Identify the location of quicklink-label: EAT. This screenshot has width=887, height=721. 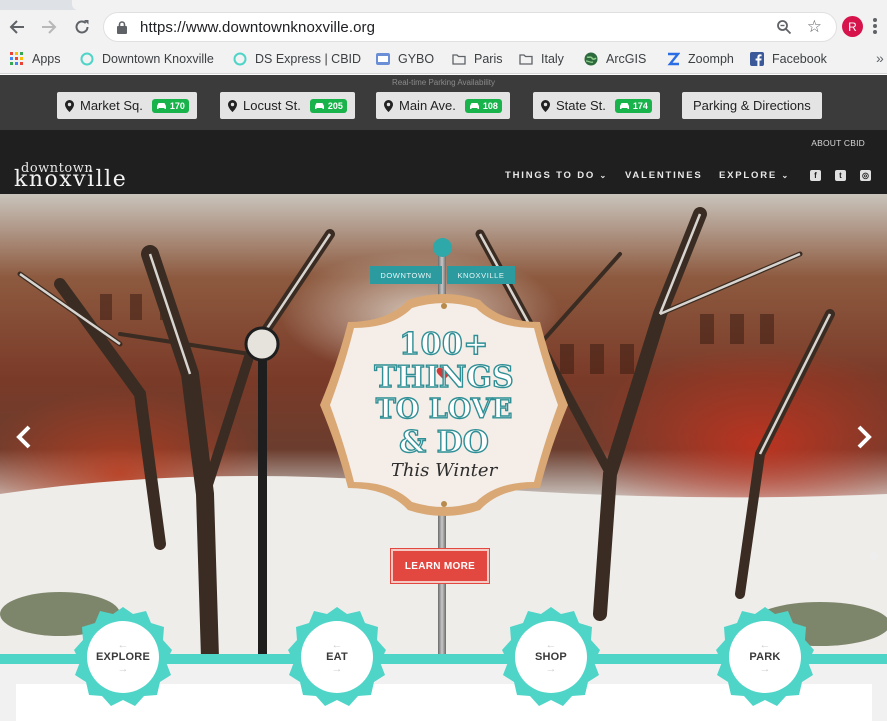
(337, 657).